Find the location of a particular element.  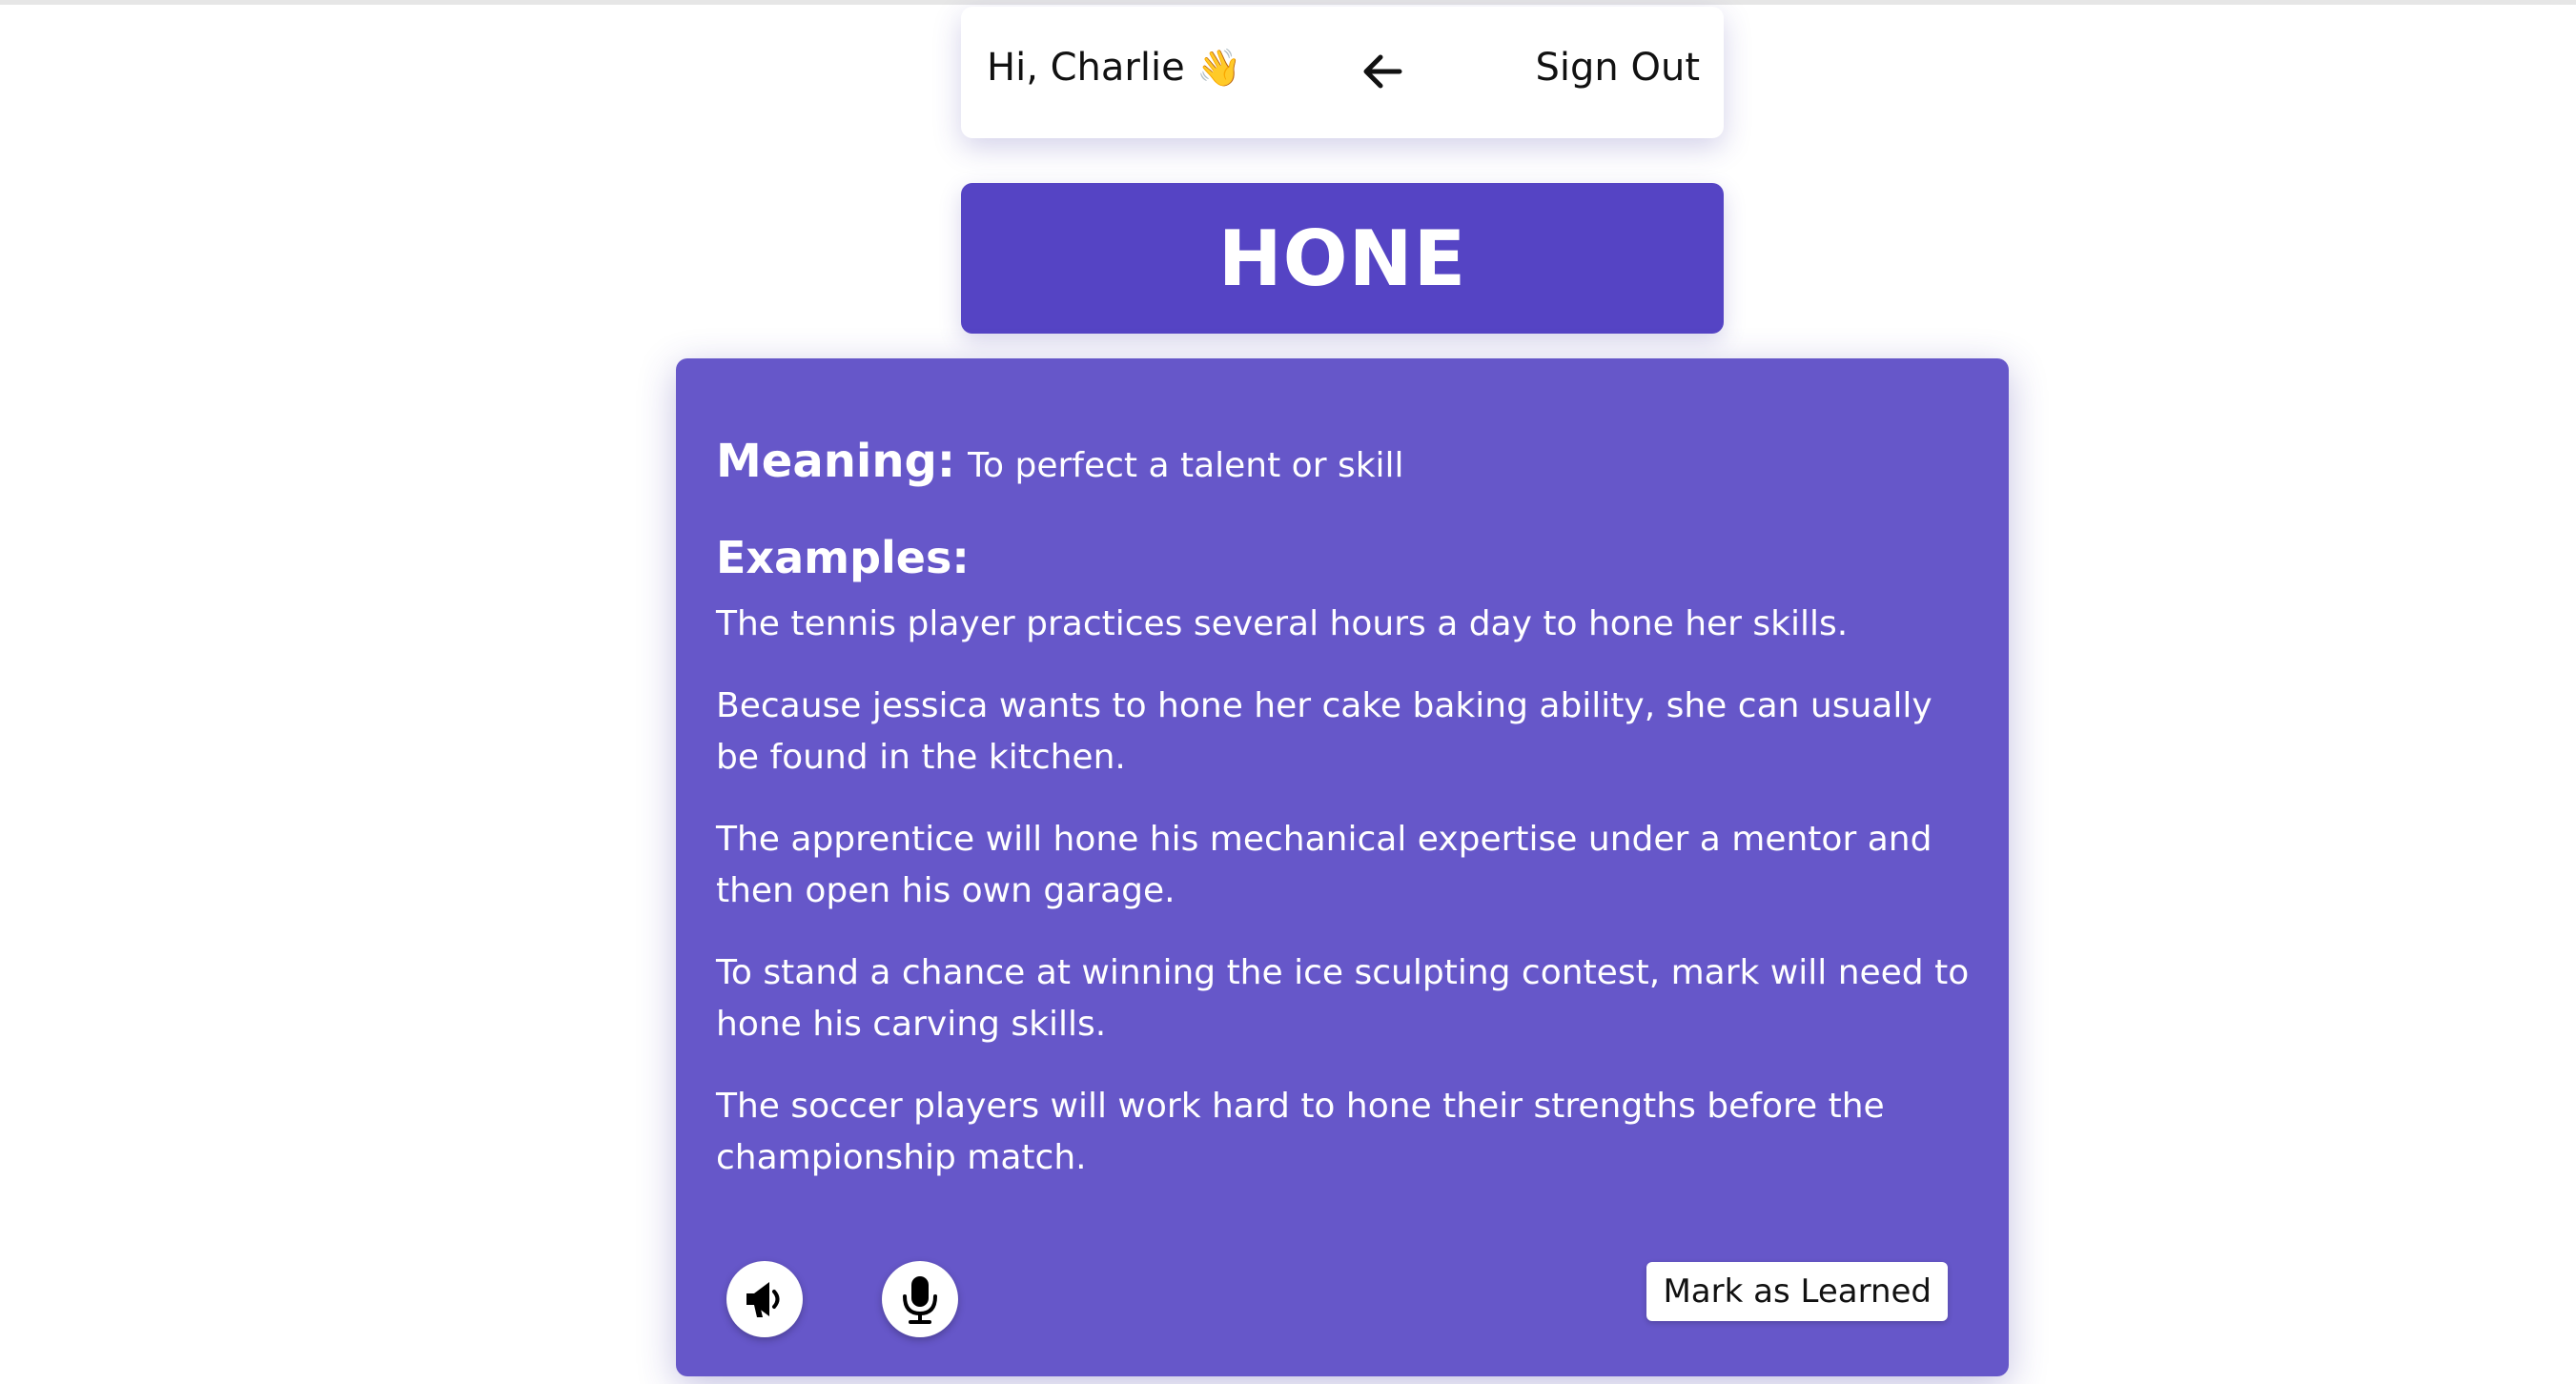

microphone-icon is located at coordinates (920, 1300).